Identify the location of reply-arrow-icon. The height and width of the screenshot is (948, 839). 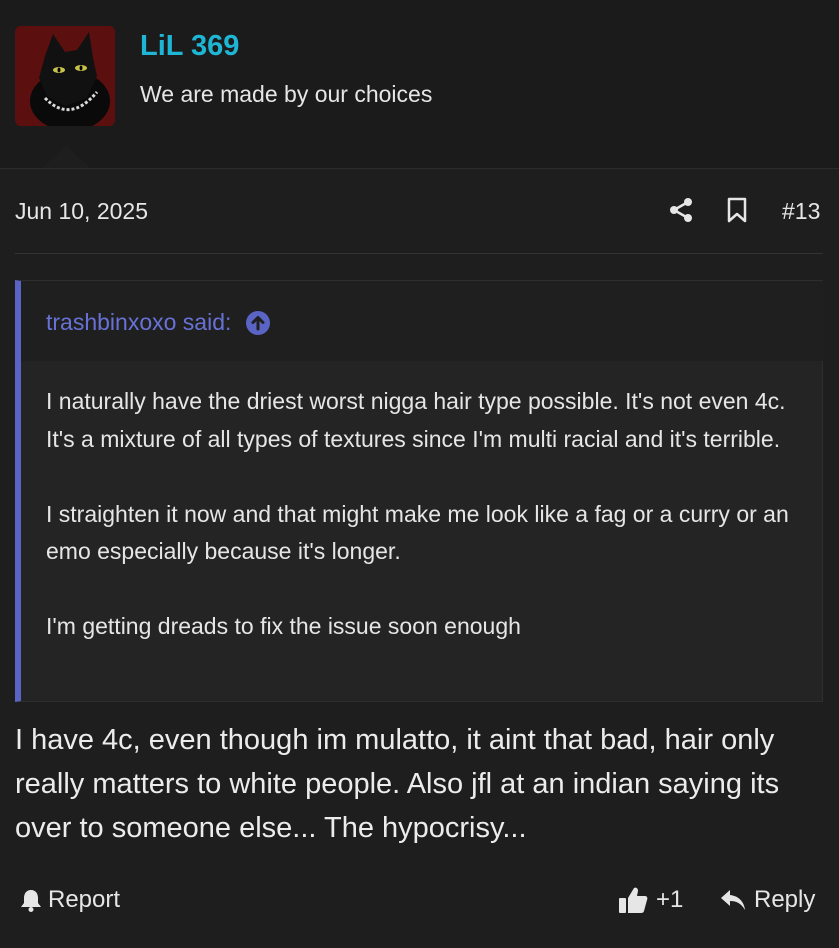
(733, 900).